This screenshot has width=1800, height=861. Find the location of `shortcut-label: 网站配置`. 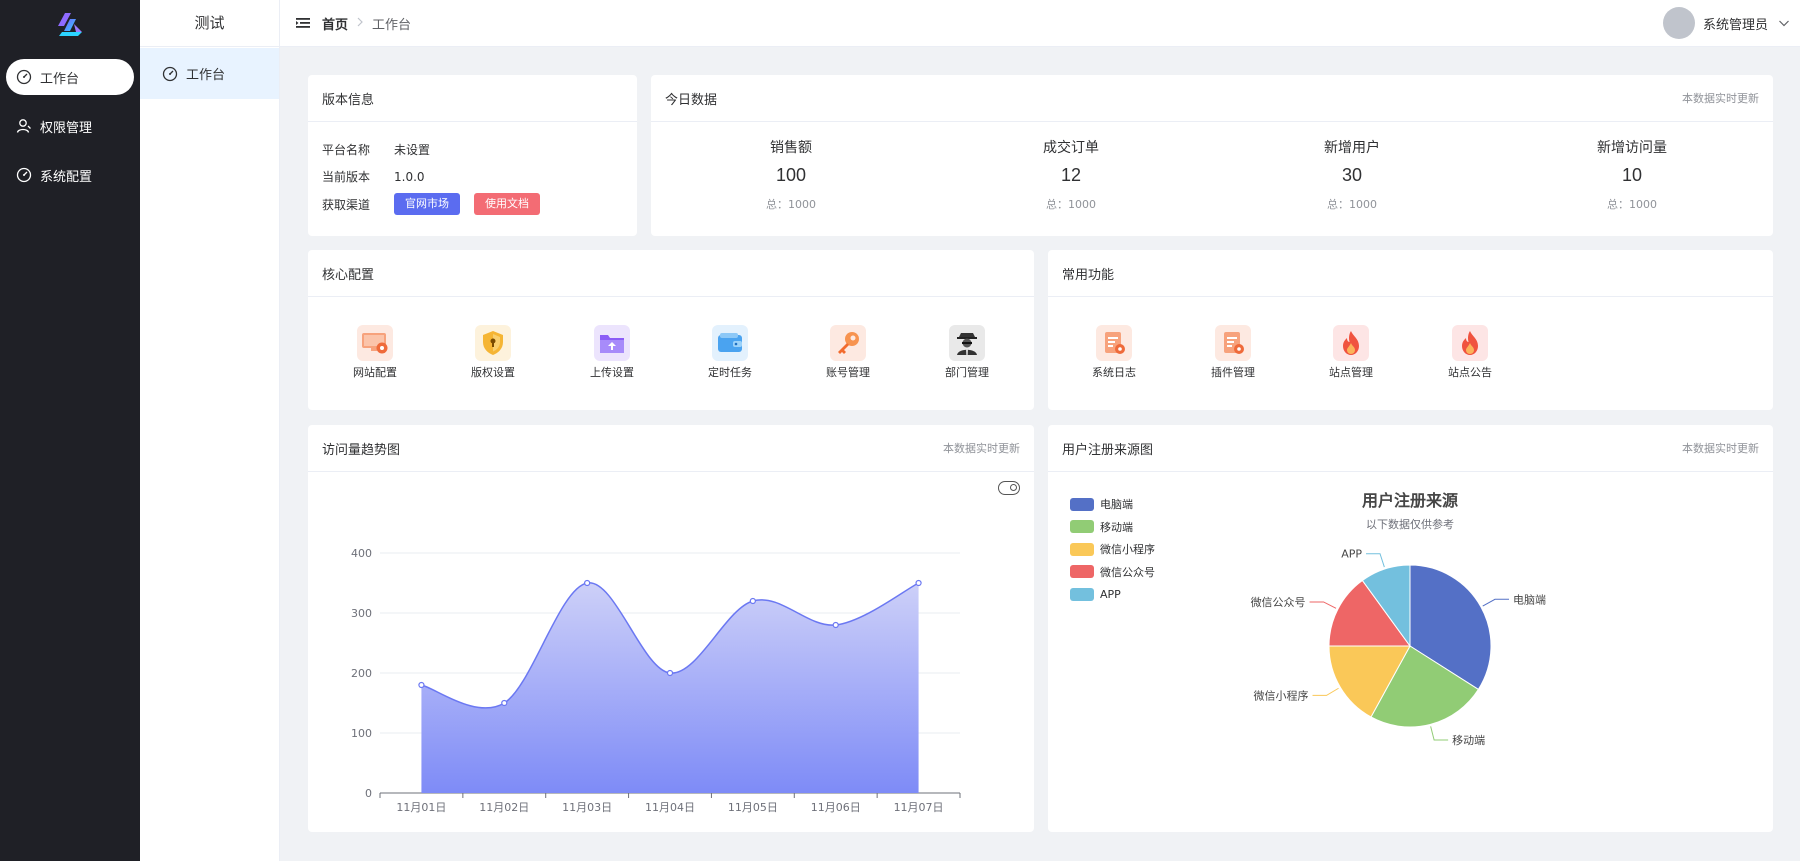

shortcut-label: 网站配置 is located at coordinates (375, 372).